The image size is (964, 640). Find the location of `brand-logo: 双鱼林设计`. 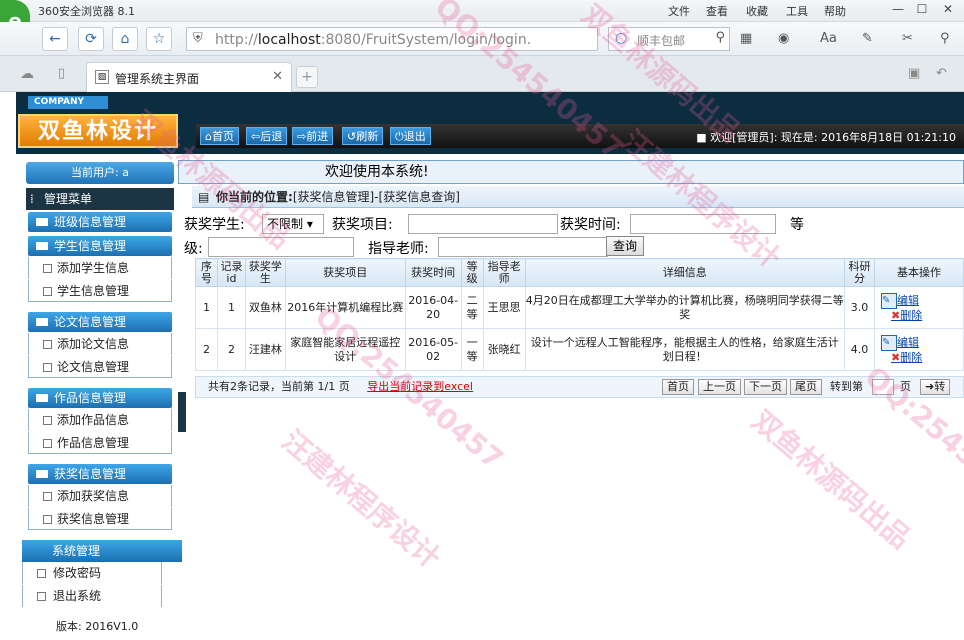

brand-logo: 双鱼林设计 is located at coordinates (98, 131).